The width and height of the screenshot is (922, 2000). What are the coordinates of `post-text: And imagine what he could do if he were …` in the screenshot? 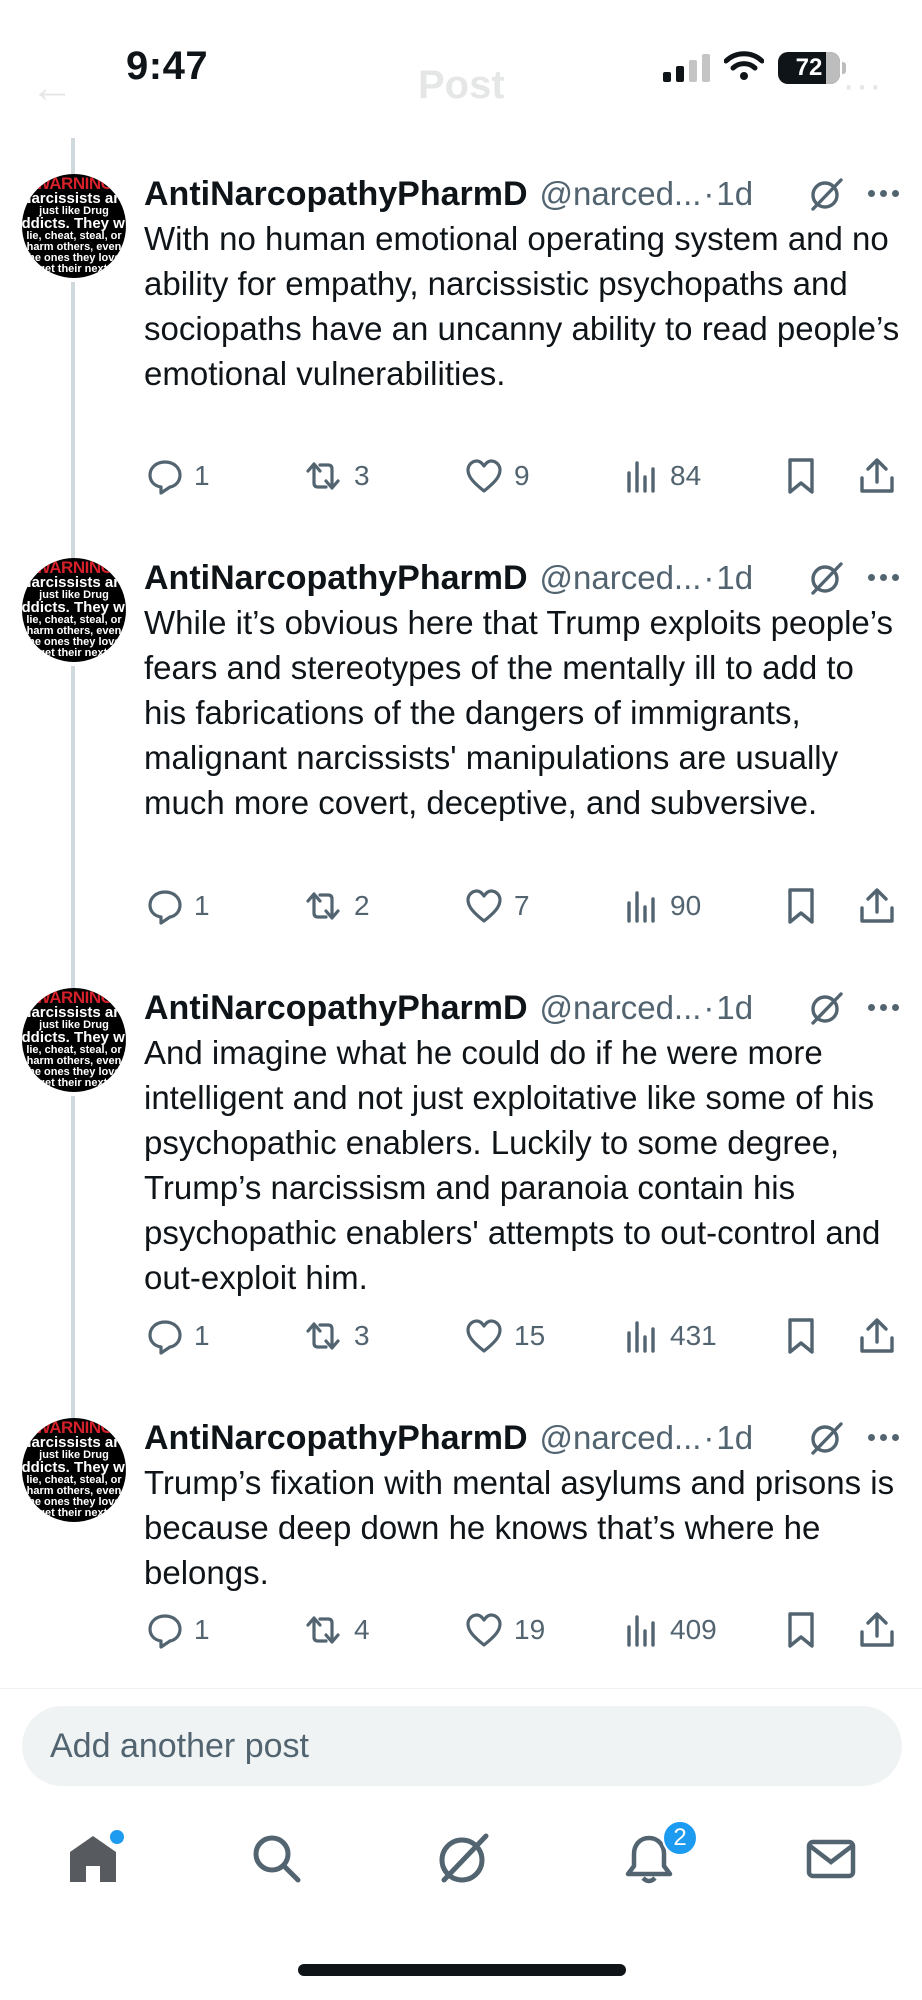 It's located at (512, 1165).